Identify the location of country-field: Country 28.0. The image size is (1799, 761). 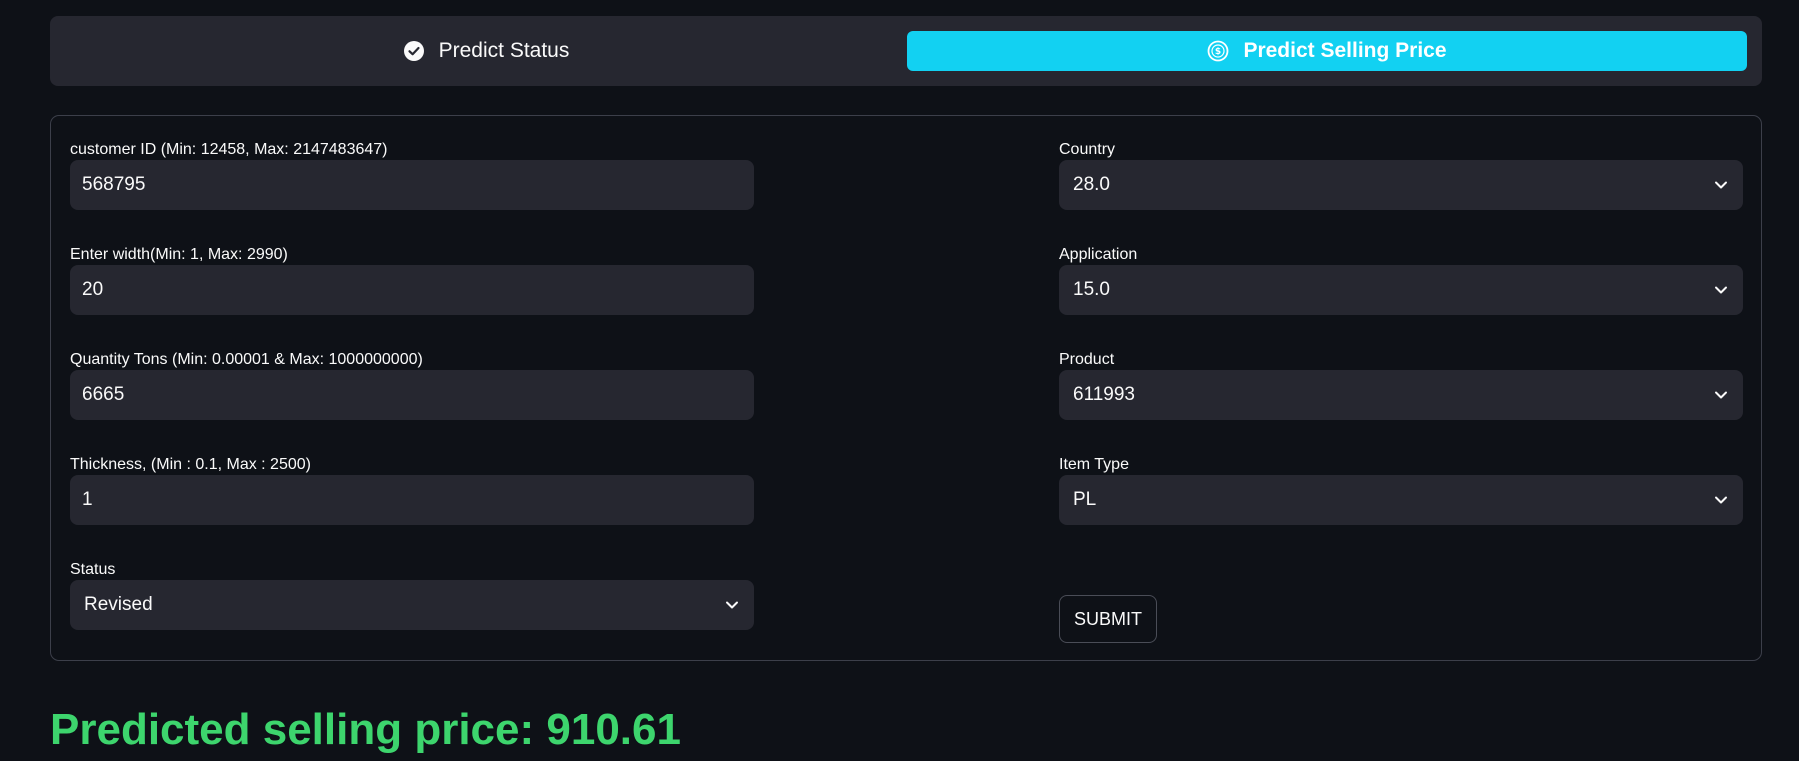
(1401, 175).